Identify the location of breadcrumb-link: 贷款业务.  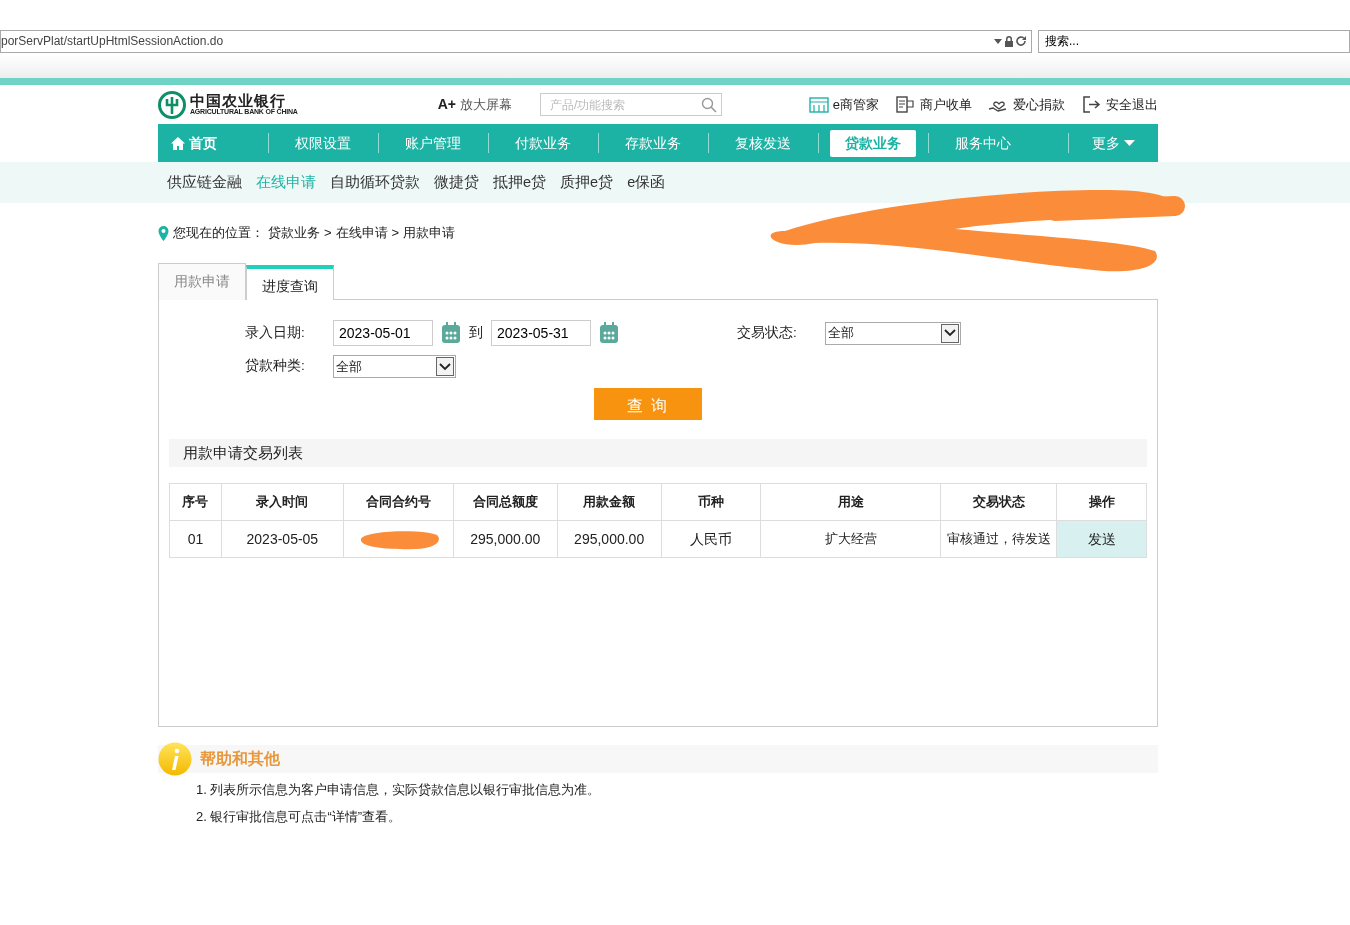
(294, 233).